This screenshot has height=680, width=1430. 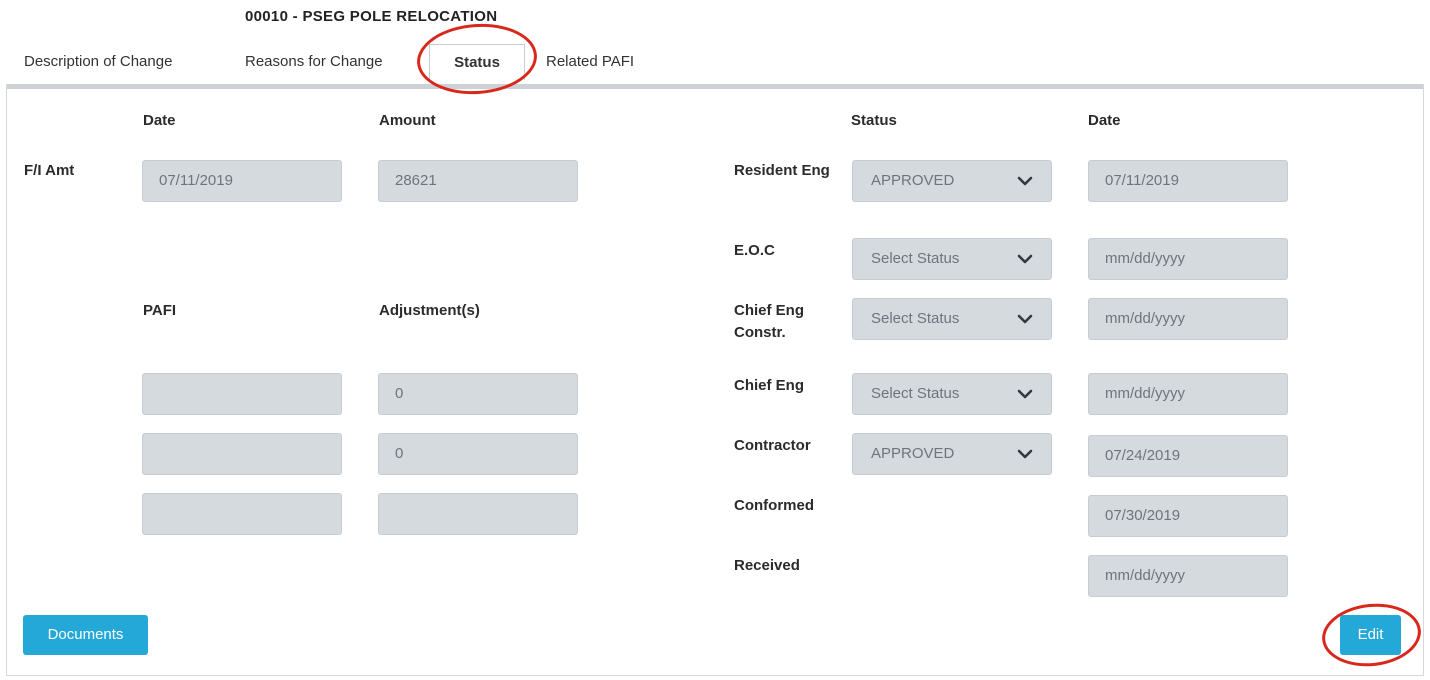 I want to click on panel-right-border, so click(x=1423, y=380).